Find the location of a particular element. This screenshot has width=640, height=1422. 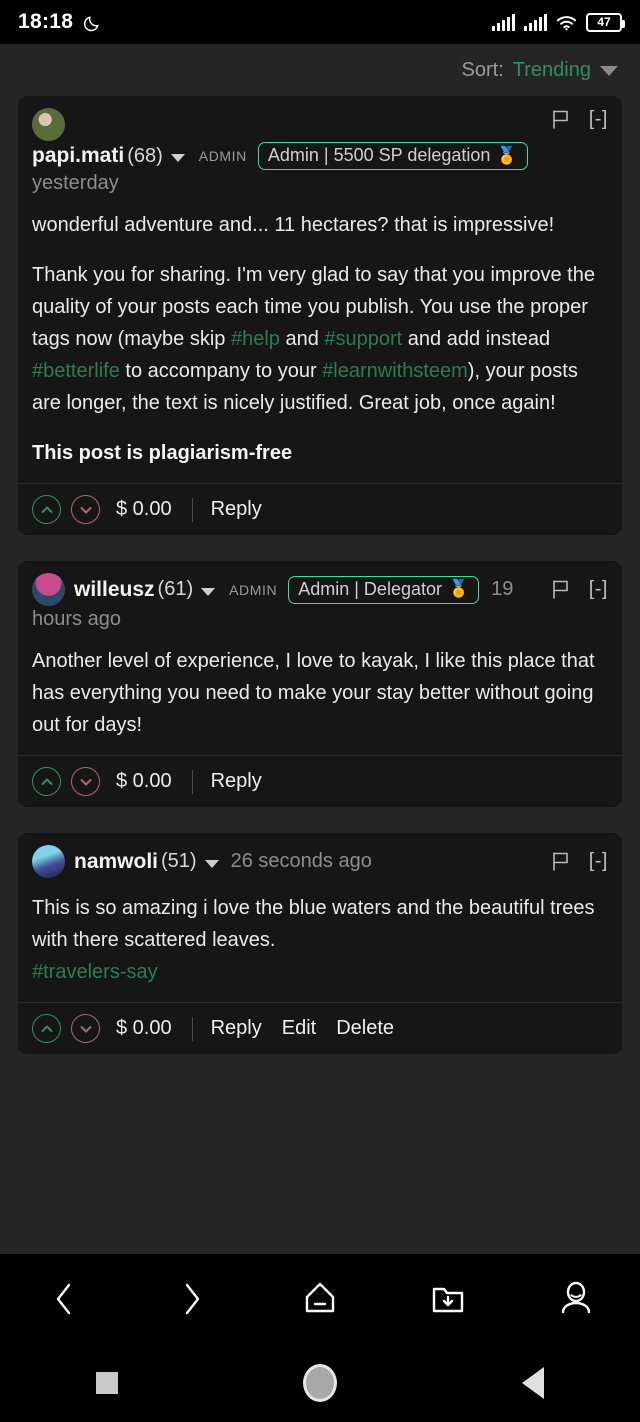

avatar-willeusz is located at coordinates (48, 589).